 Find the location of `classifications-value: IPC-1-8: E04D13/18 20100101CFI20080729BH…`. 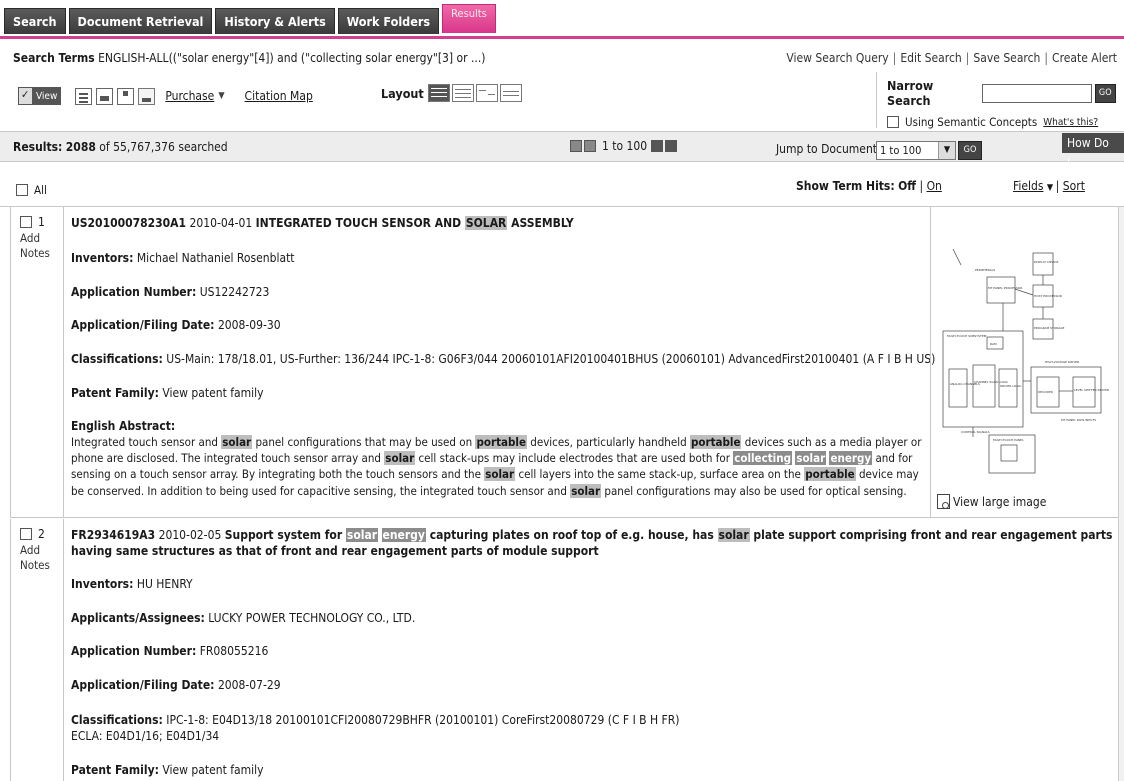

classifications-value: IPC-1-8: E04D13/18 20100101CFI20080729BH… is located at coordinates (423, 720).